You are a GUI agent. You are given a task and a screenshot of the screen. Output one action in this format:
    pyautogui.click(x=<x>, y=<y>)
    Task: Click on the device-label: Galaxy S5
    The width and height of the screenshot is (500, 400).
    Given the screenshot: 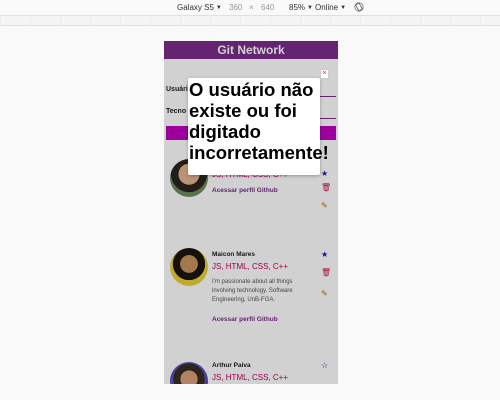 What is the action you would take?
    pyautogui.click(x=195, y=7)
    